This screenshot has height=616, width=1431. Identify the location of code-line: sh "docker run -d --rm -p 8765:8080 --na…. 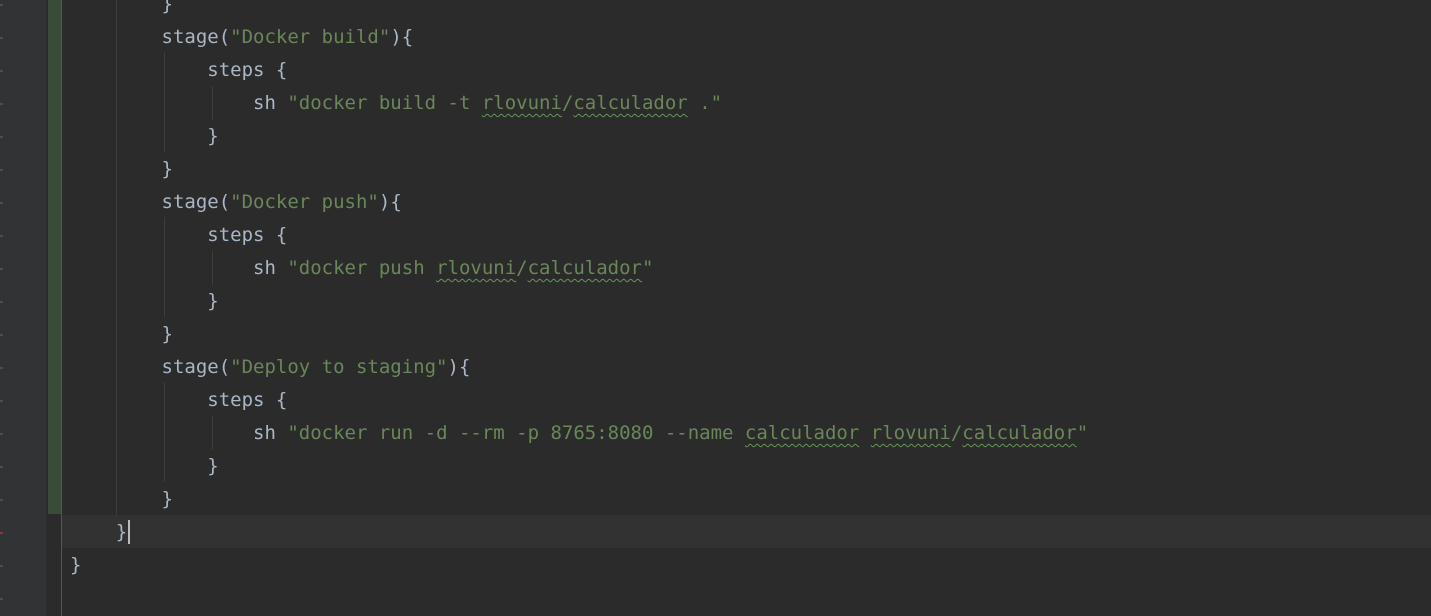
(579, 433).